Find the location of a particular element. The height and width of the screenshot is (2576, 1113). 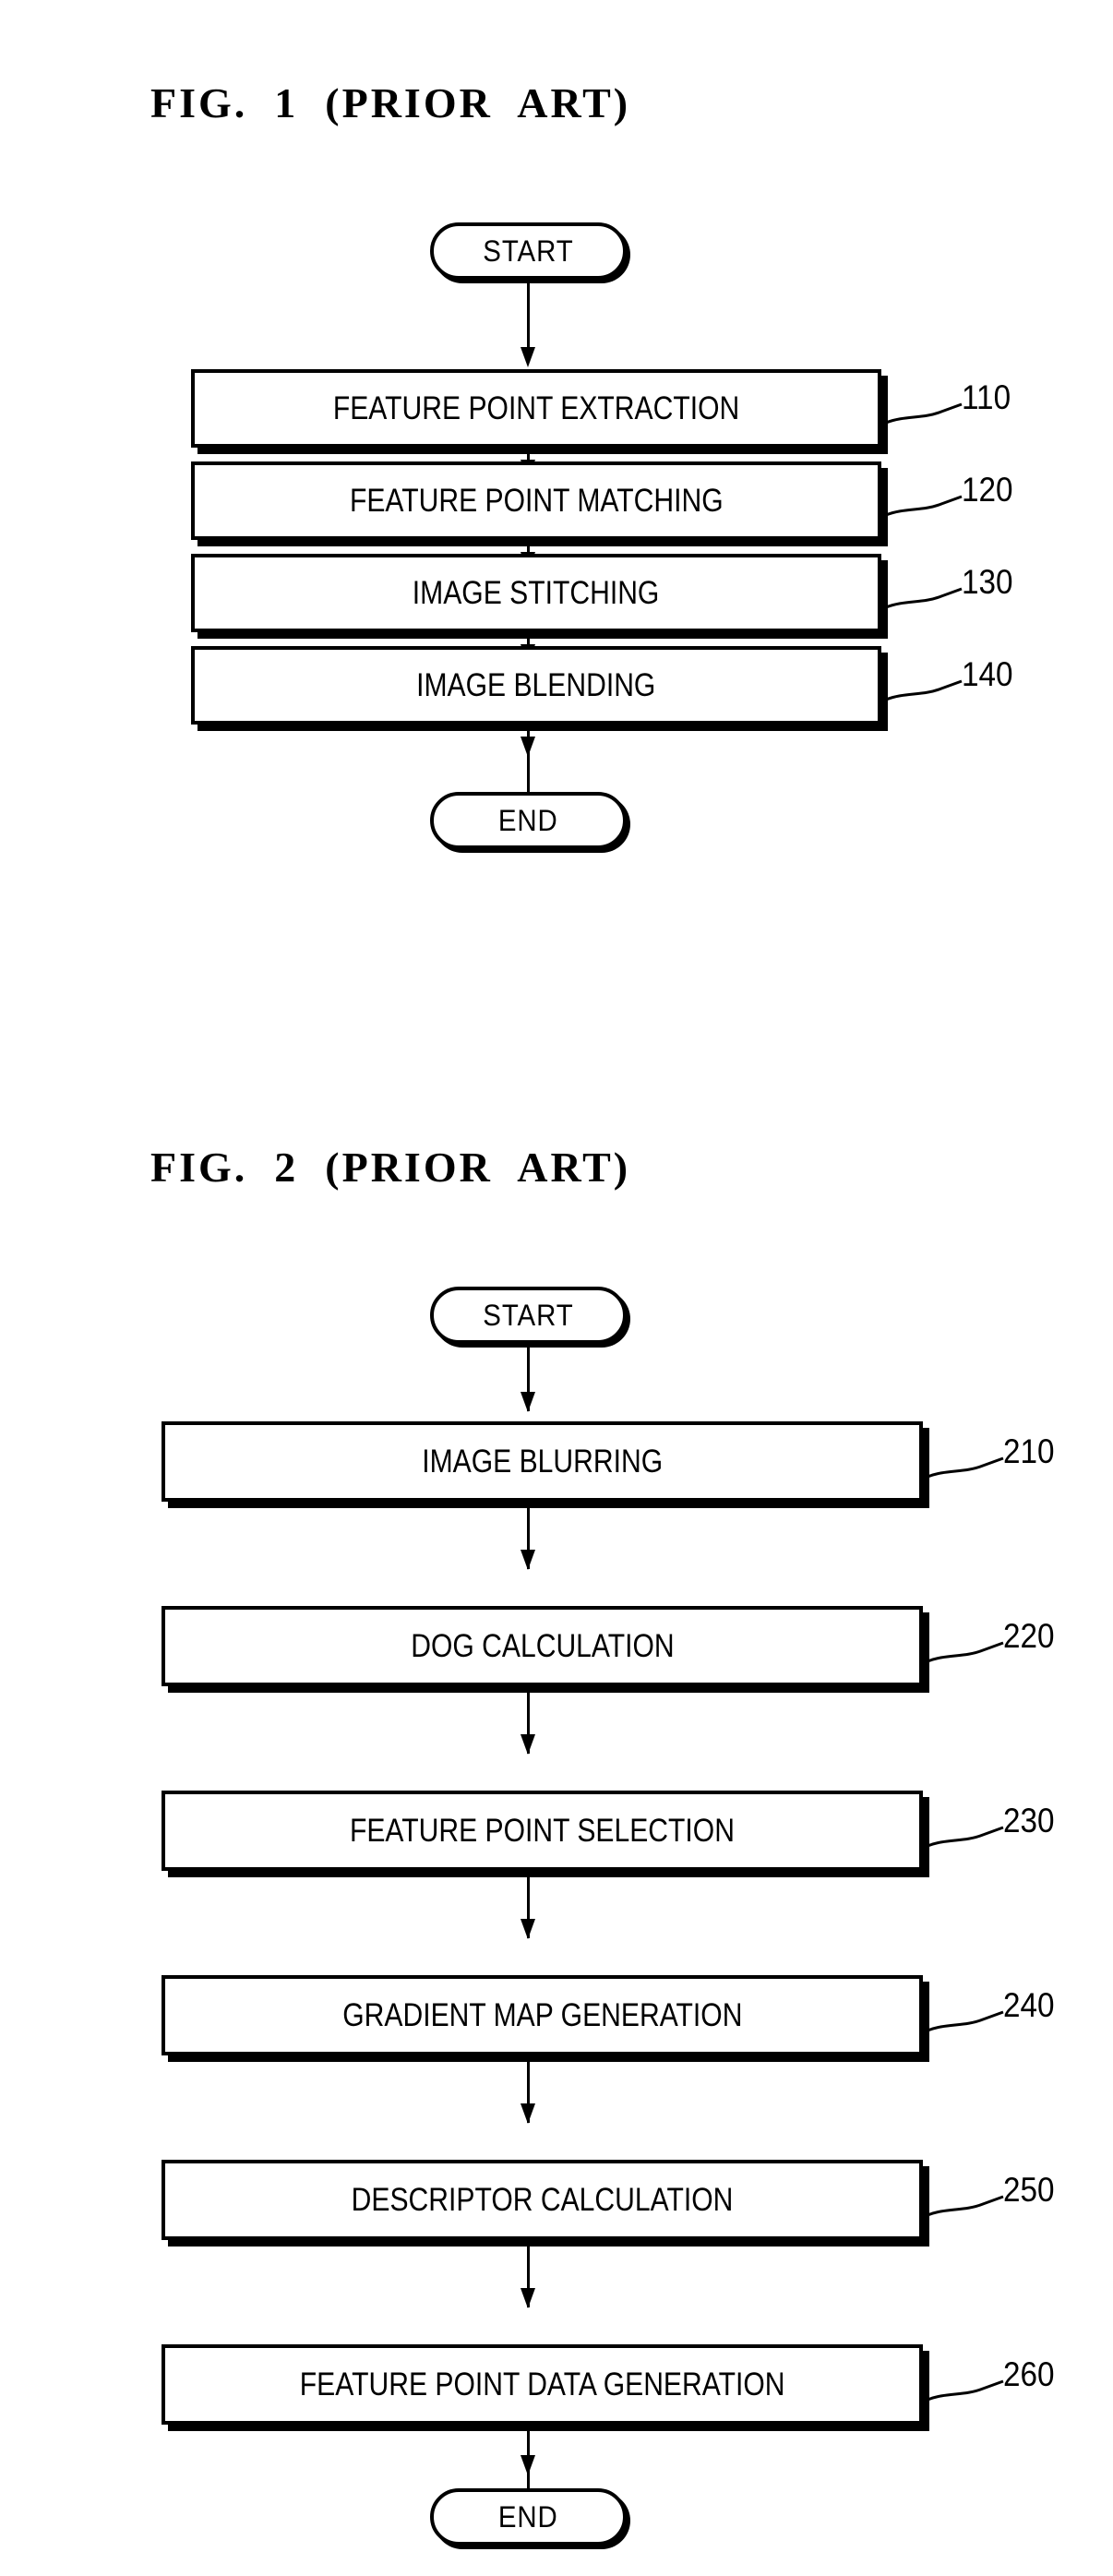

fig2-step-6-box: FEATURE POINT DATA GENERATION is located at coordinates (542, 2385).